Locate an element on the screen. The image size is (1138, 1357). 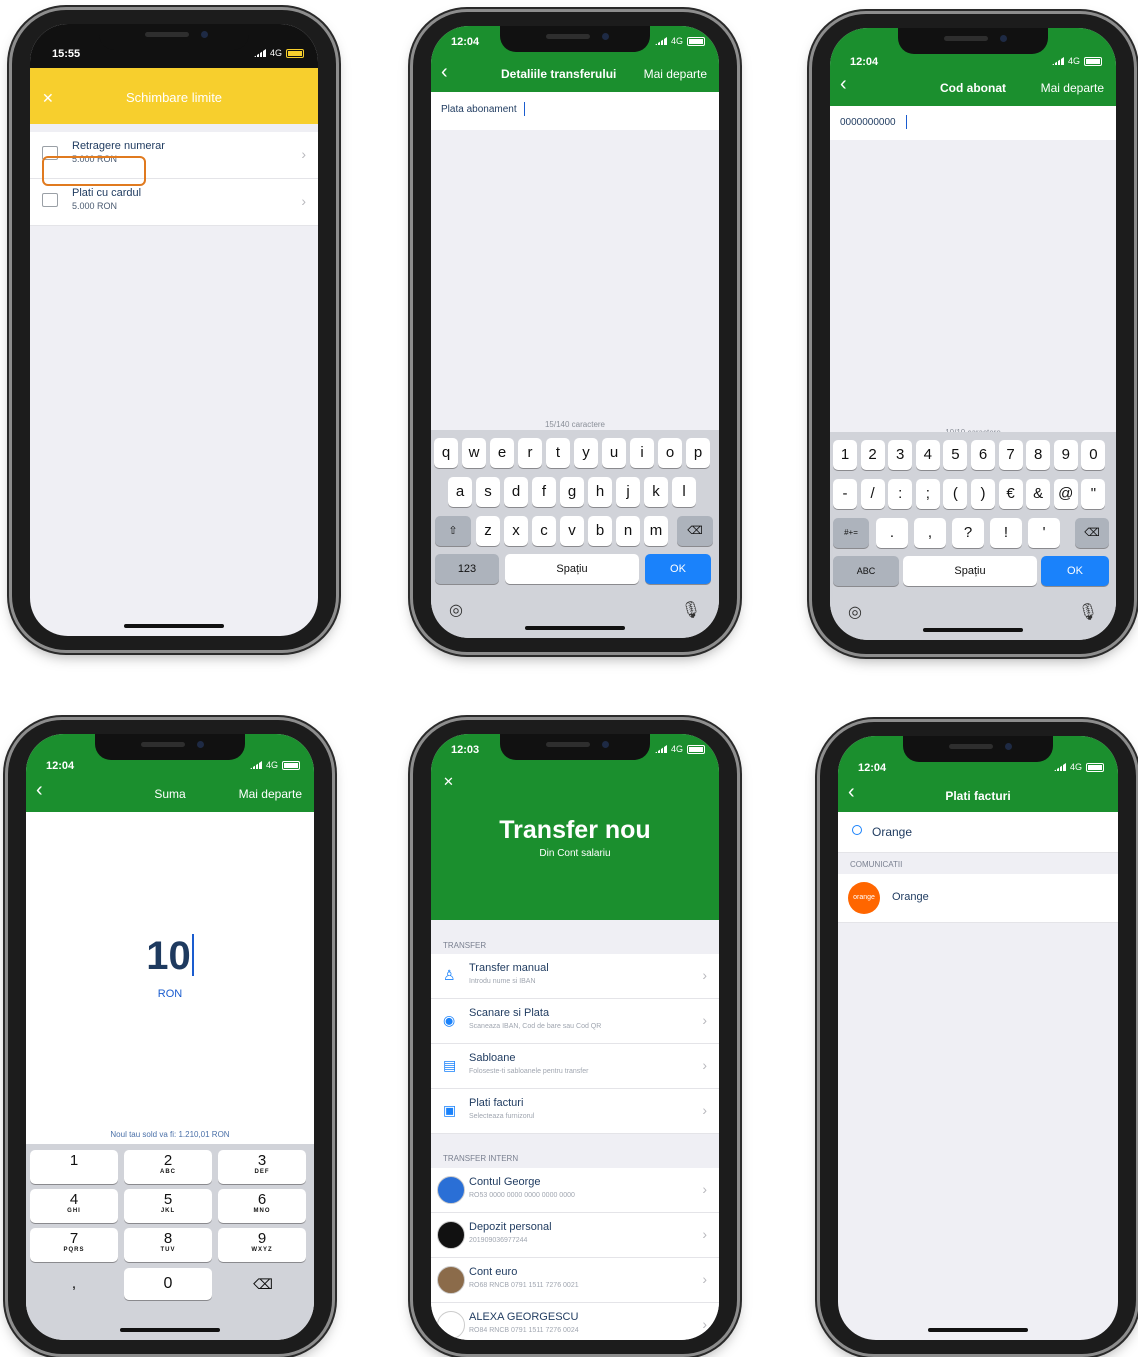
symbol-key: : is located at coordinates (900, 494).